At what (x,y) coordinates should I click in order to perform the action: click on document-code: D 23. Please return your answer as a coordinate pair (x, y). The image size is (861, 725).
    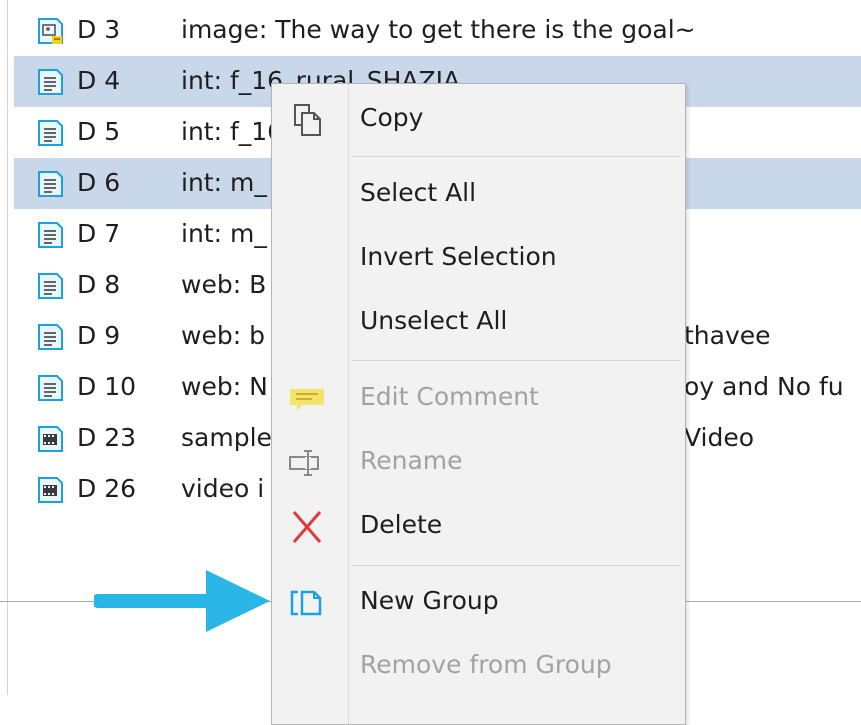
    Looking at the image, I should click on (107, 437).